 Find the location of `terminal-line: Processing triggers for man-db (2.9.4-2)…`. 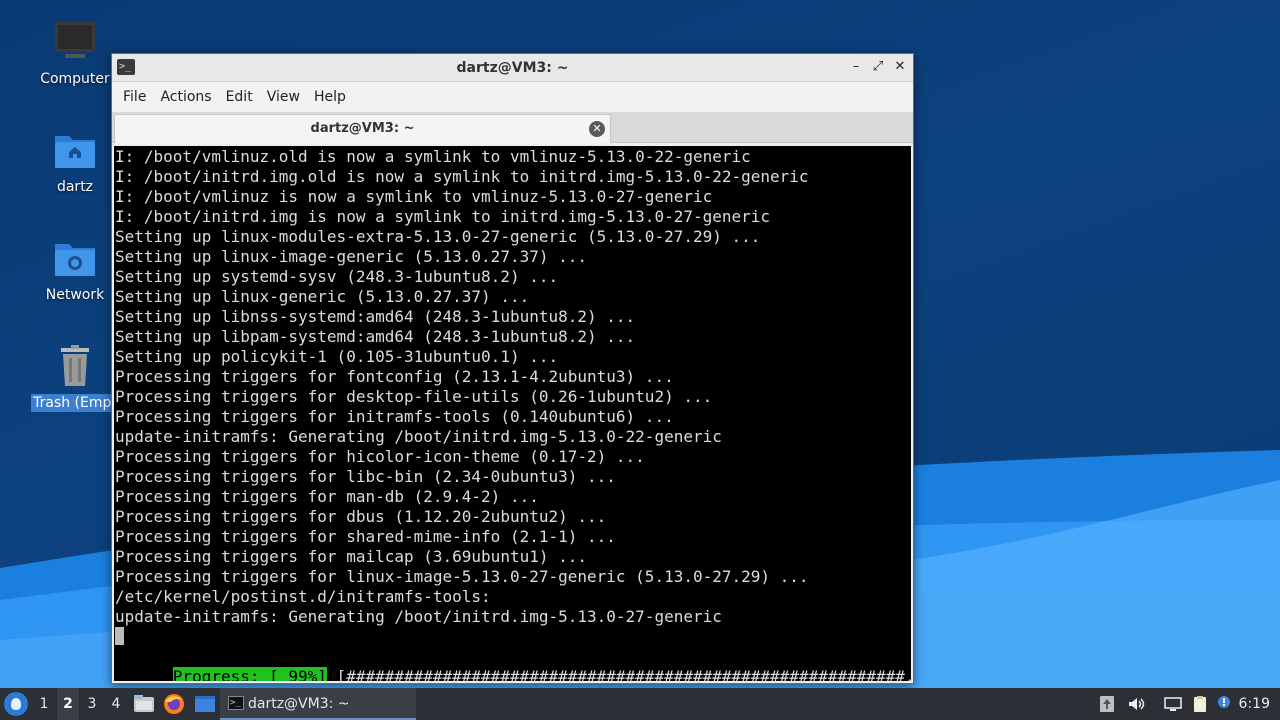

terminal-line: Processing triggers for man-db (2.9.4-2)… is located at coordinates (327, 496).